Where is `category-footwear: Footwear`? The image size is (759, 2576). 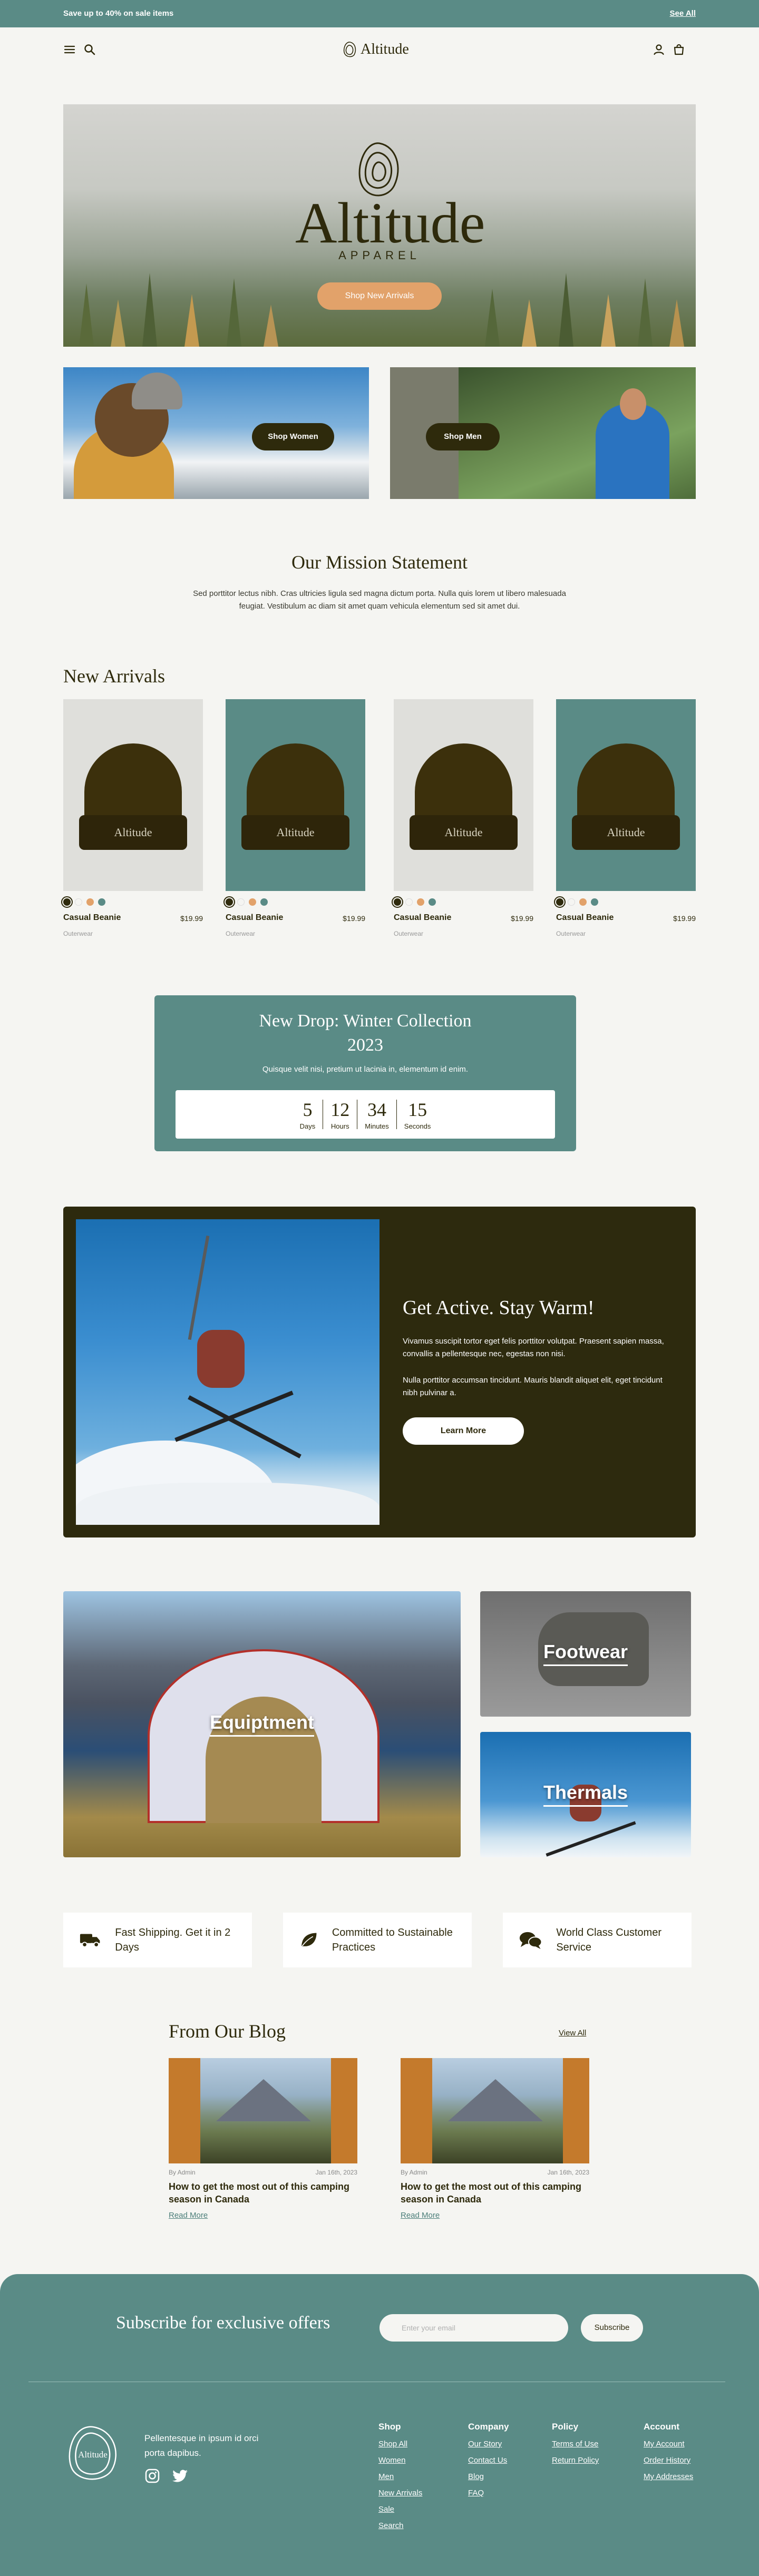
category-footwear: Footwear is located at coordinates (585, 1654).